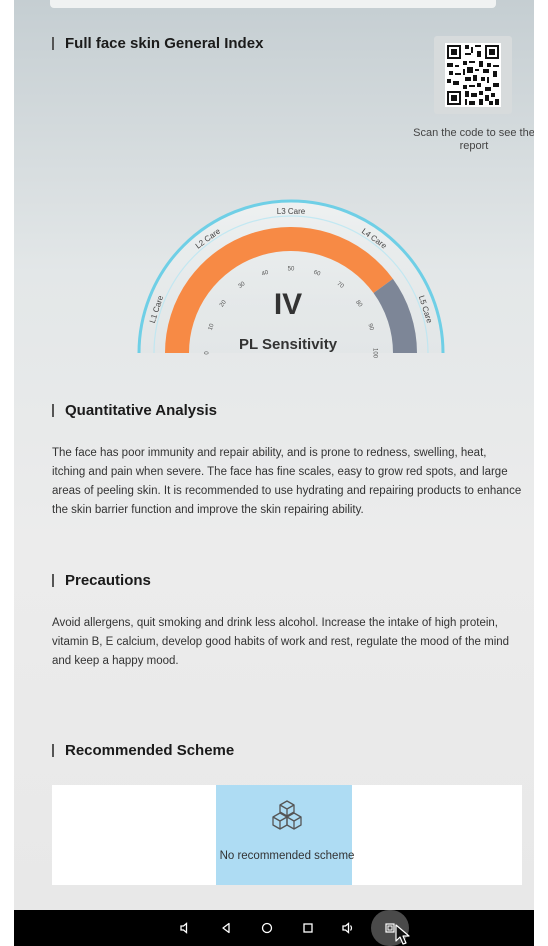 The width and height of the screenshot is (548, 946). I want to click on home-icon, so click(267, 928).